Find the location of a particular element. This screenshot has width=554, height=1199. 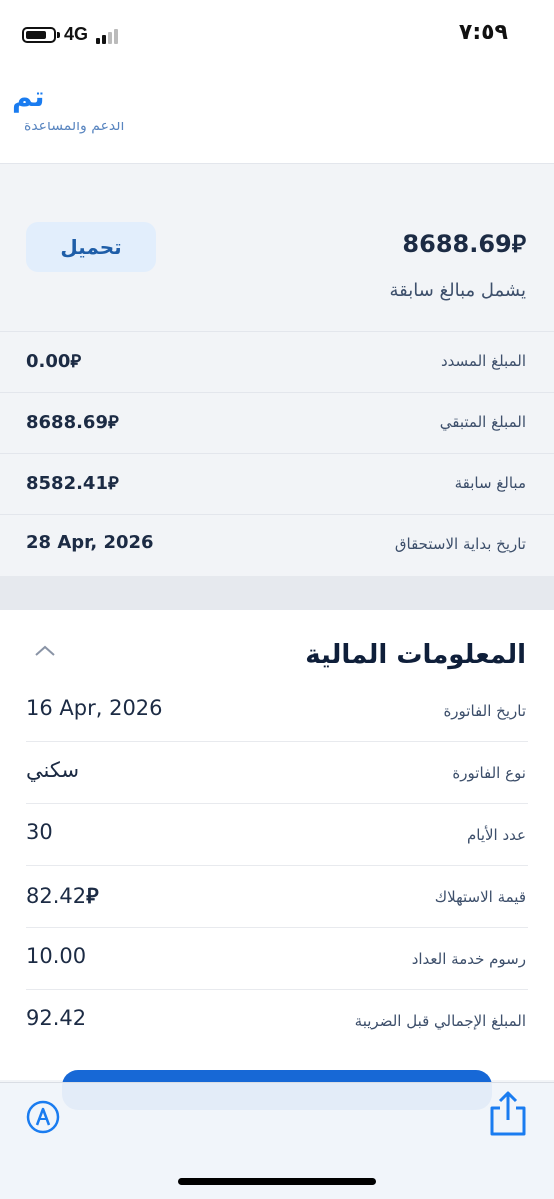

row-label: نوع الفاتورة is located at coordinates (489, 773).